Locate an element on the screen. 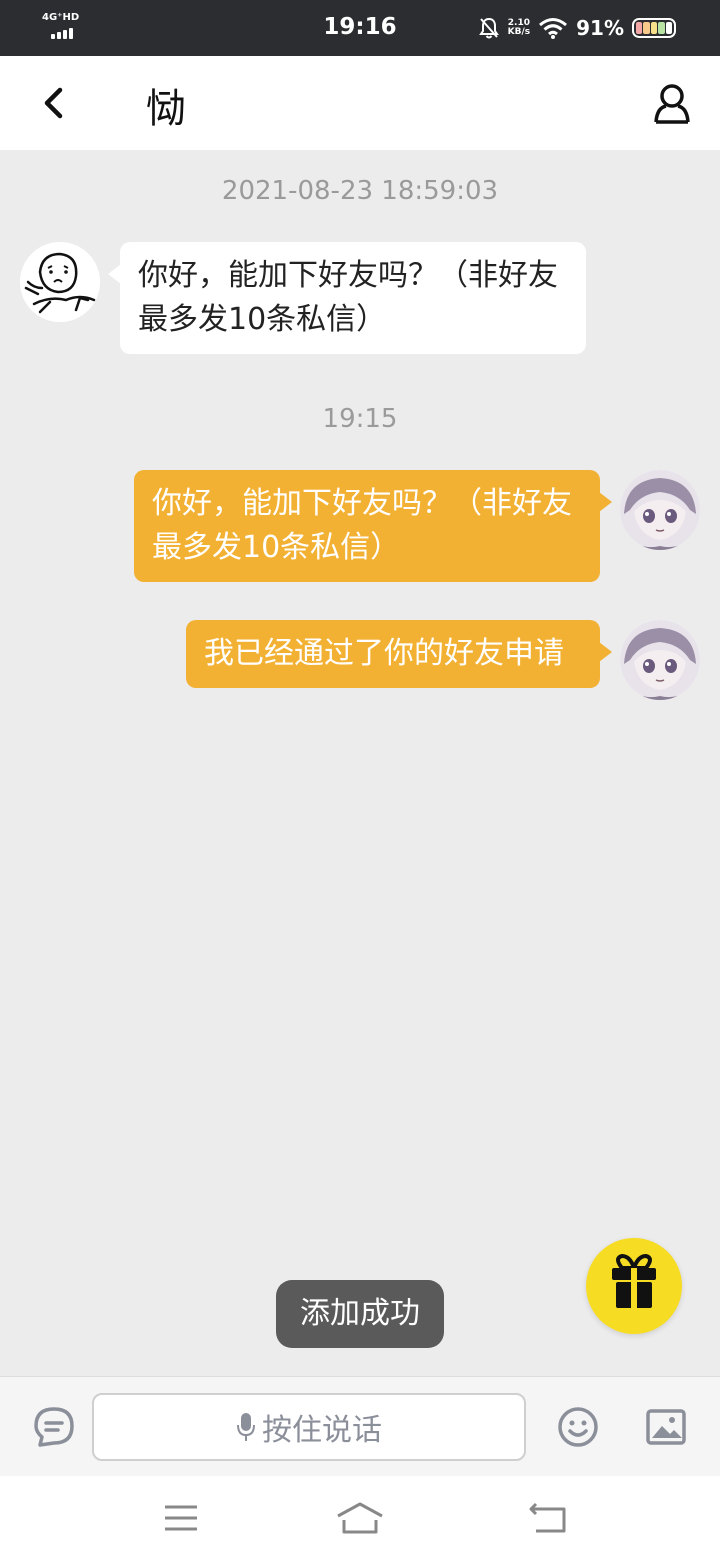 The height and width of the screenshot is (1560, 720). incoming-message-bubble: 你好，能加下好友吗？（非好友最多发10条私信） is located at coordinates (347, 298).